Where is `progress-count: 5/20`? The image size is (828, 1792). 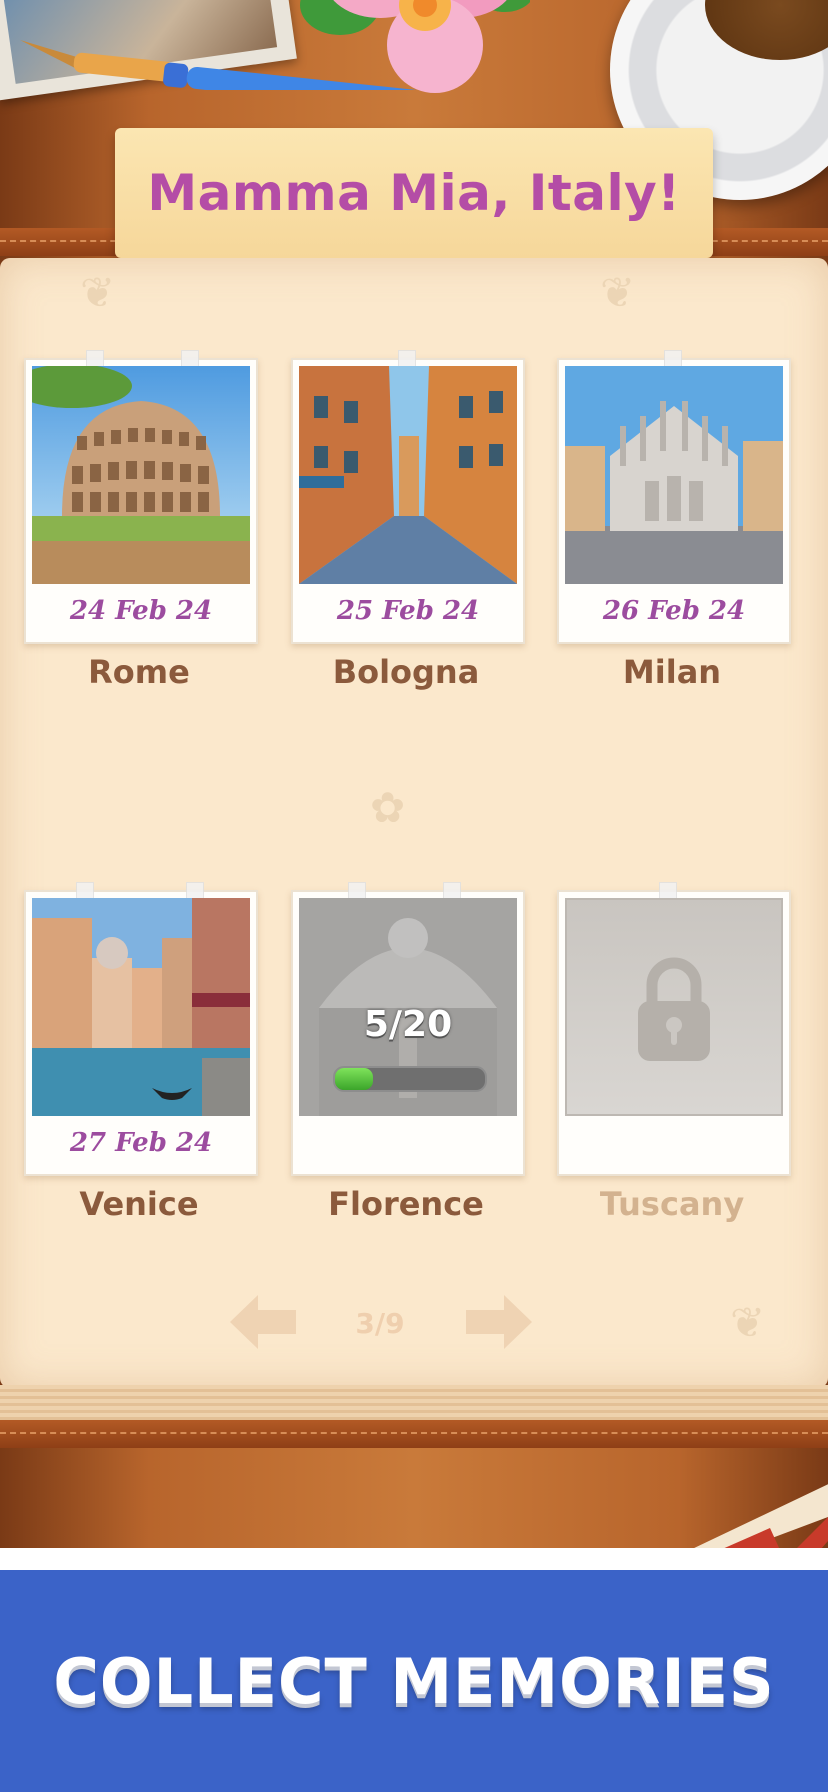 progress-count: 5/20 is located at coordinates (408, 1024).